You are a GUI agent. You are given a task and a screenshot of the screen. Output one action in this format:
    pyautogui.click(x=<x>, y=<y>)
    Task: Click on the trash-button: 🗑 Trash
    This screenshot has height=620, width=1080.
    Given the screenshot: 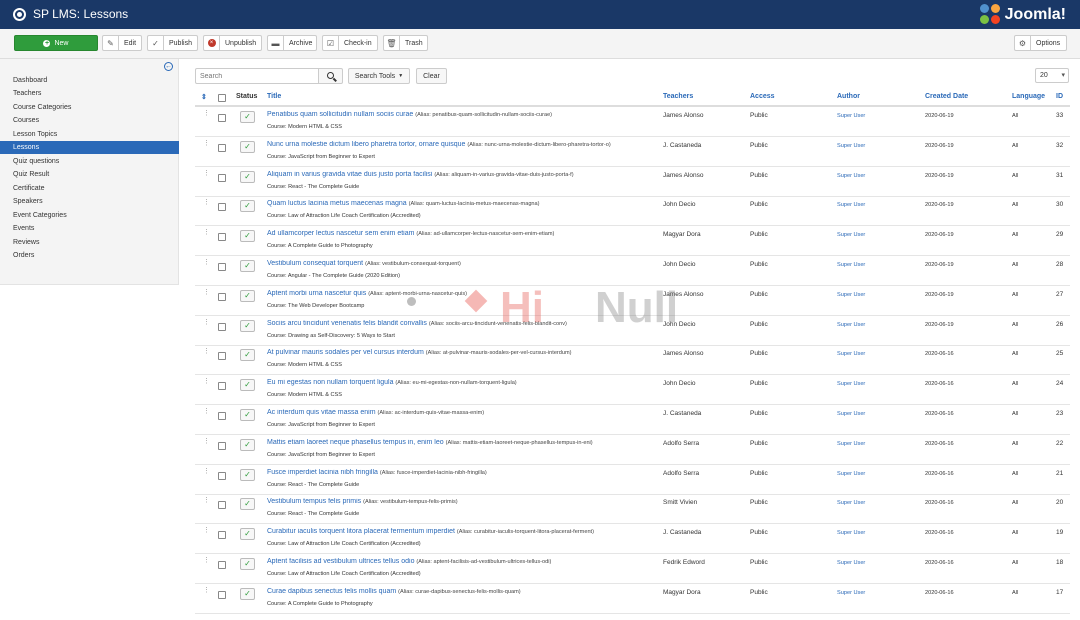 What is the action you would take?
    pyautogui.click(x=405, y=43)
    